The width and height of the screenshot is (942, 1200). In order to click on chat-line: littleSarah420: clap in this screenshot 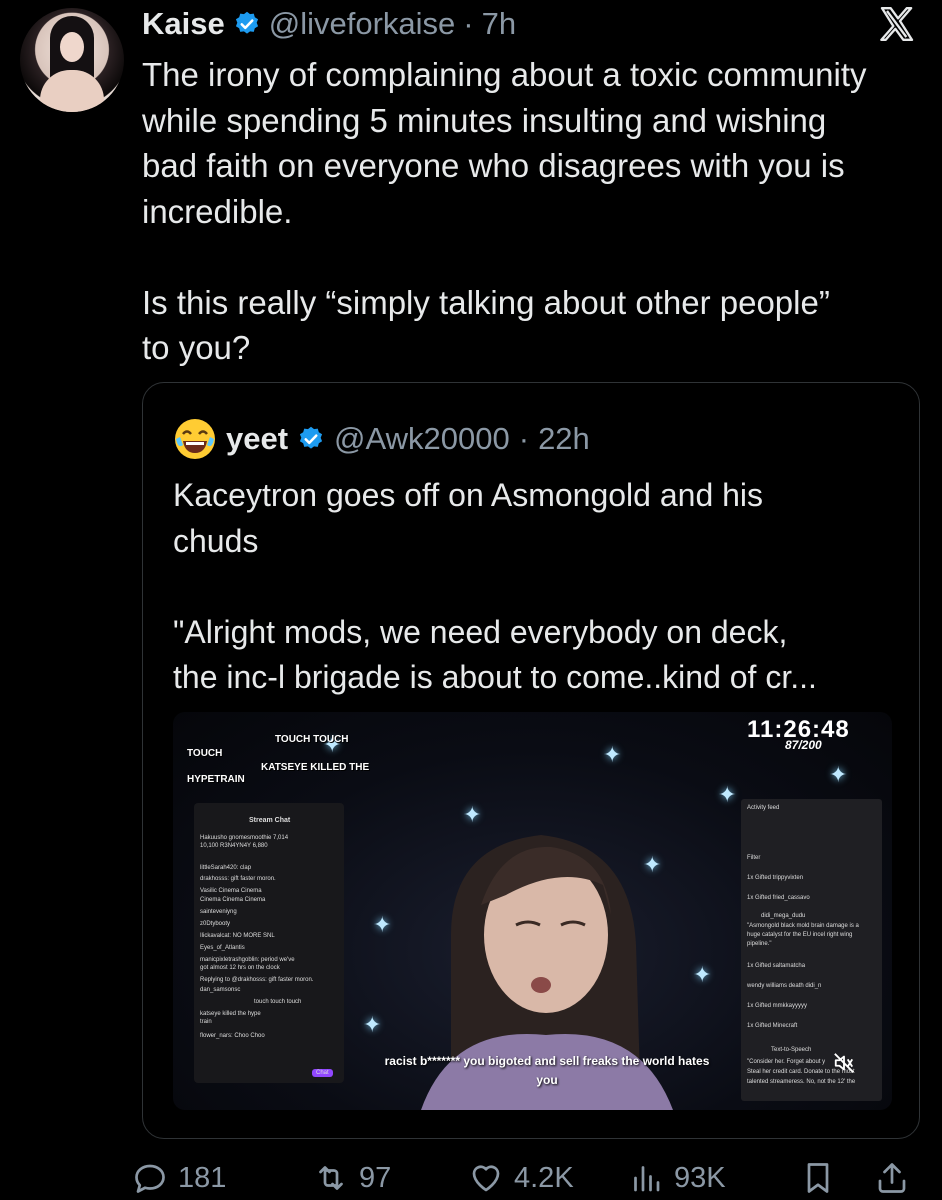, I will do `click(226, 868)`.